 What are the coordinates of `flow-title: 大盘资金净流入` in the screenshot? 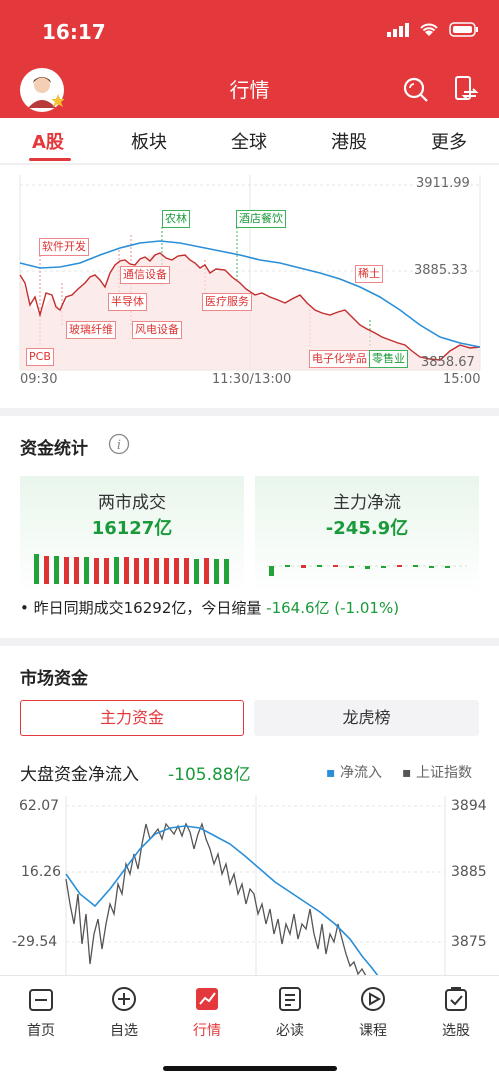 It's located at (79, 775).